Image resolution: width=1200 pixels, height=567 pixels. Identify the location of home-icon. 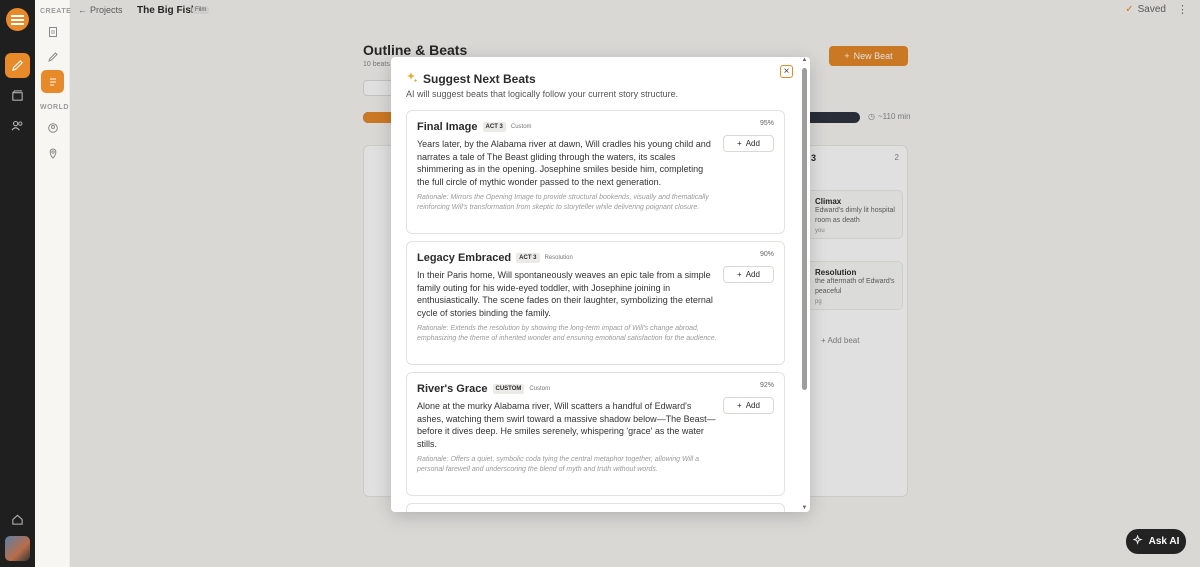
(17, 519).